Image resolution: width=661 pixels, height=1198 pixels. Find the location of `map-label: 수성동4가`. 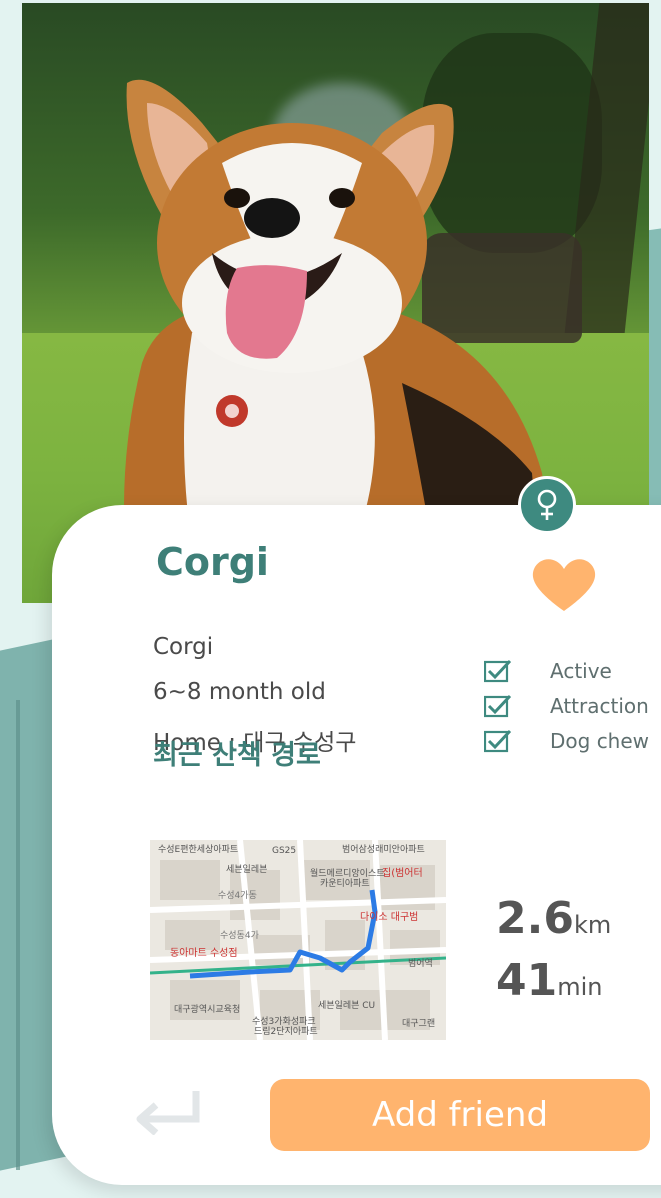

map-label: 수성동4가 is located at coordinates (239, 936).